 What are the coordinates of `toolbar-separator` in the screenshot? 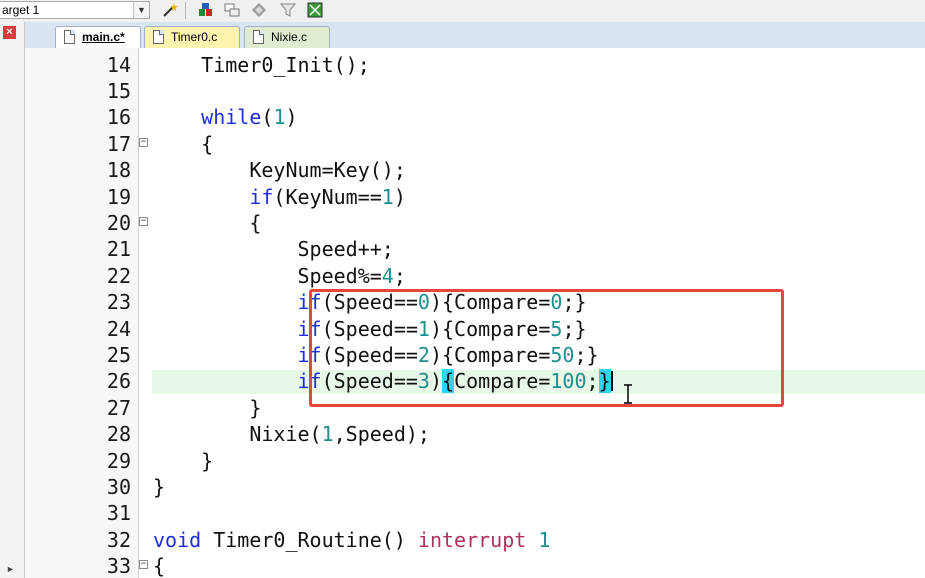 It's located at (185, 10).